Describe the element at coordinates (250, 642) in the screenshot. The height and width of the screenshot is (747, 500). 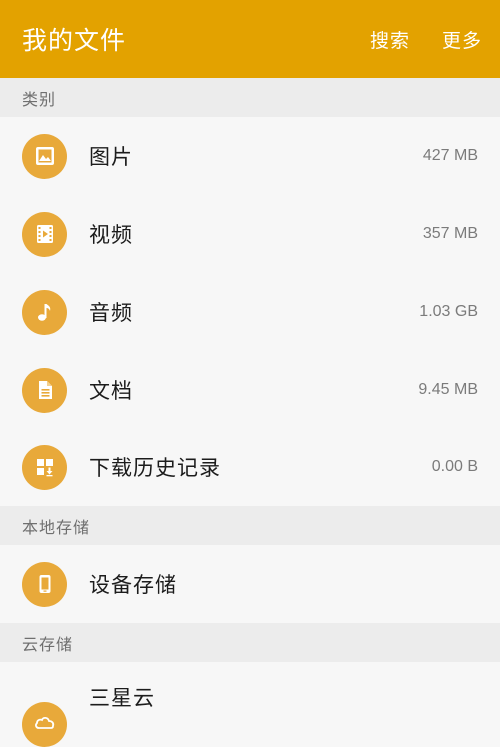
I see `section-header-cloud-storage: 云存储` at that location.